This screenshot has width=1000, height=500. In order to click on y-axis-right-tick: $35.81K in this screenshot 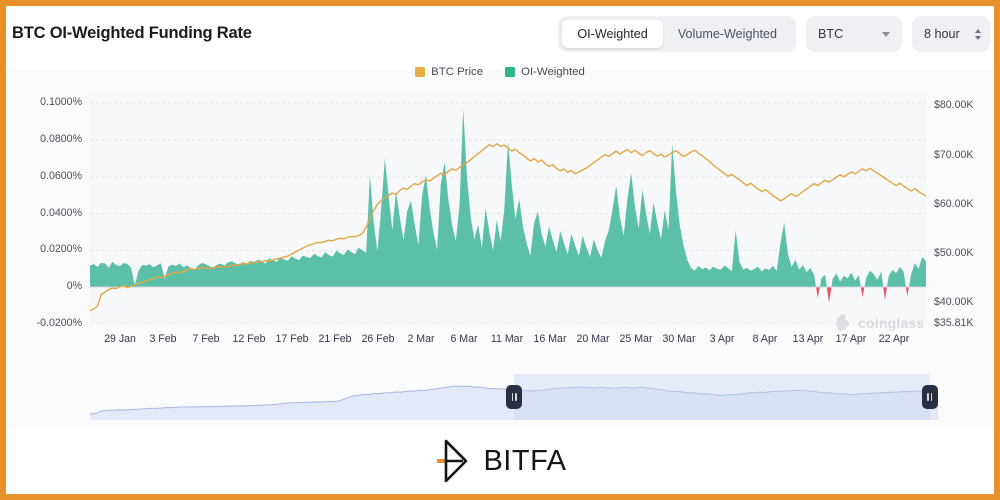, I will do `click(954, 323)`.